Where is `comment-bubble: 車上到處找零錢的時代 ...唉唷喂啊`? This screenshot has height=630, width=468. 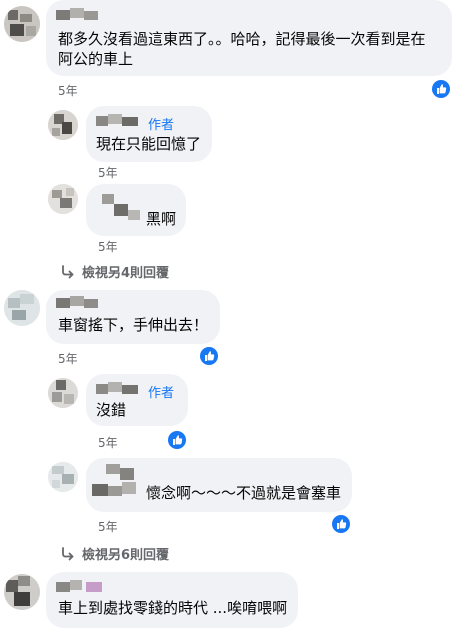 comment-bubble: 車上到處找零錢的時代 ...唉唷喂啊 is located at coordinates (172, 600).